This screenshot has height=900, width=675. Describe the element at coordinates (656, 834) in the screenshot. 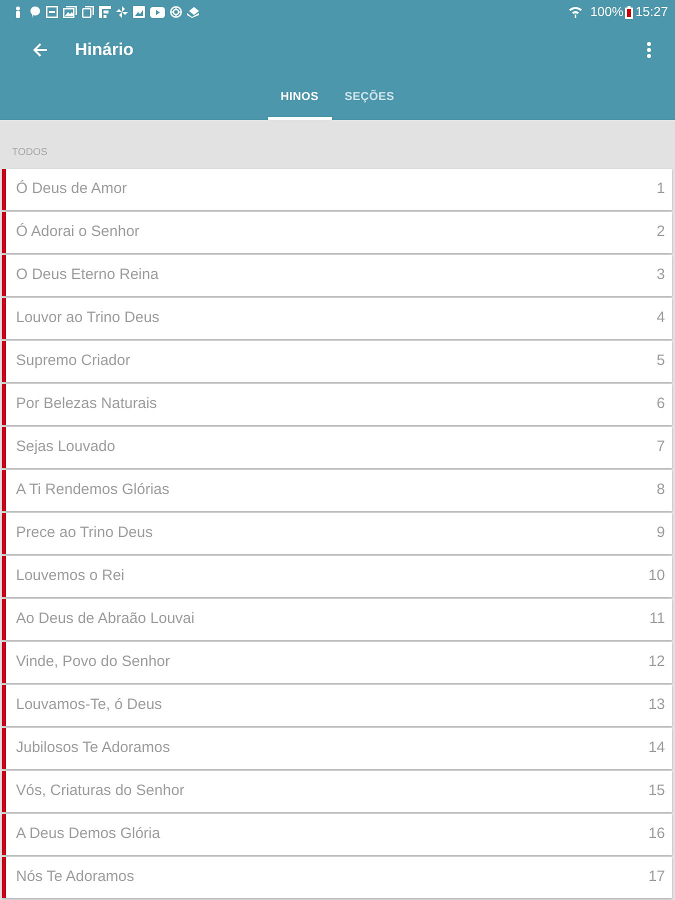

I see `hymn-number: 16` at that location.